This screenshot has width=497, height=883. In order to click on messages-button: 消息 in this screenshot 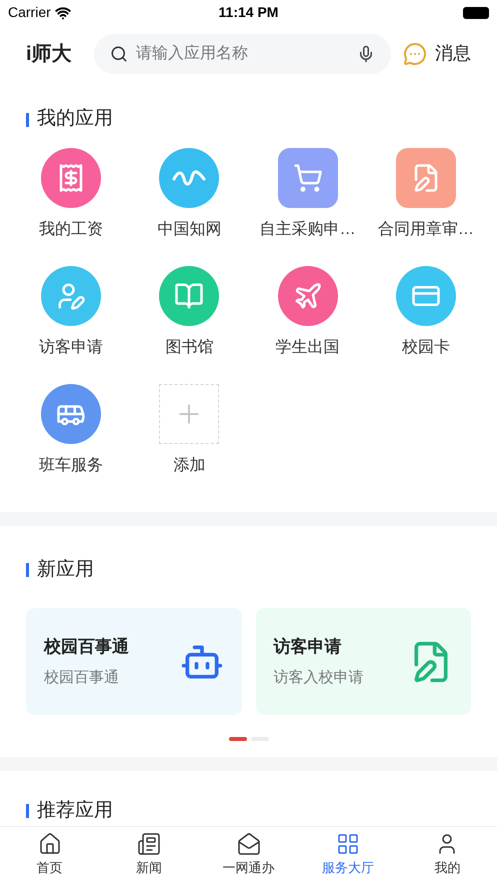, I will do `click(437, 54)`.